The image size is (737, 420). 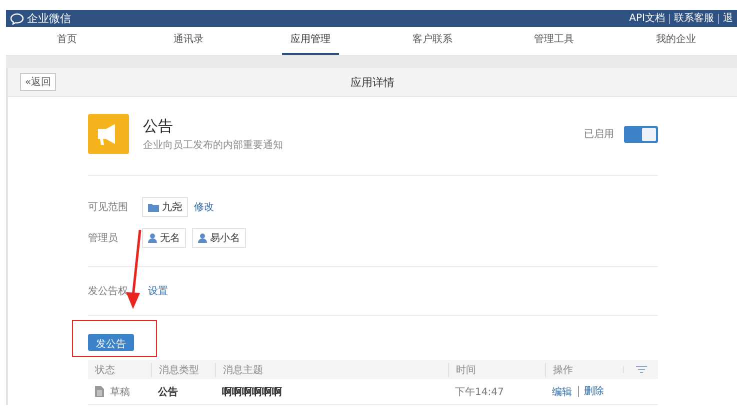 I want to click on column-header: 状态, so click(x=105, y=370).